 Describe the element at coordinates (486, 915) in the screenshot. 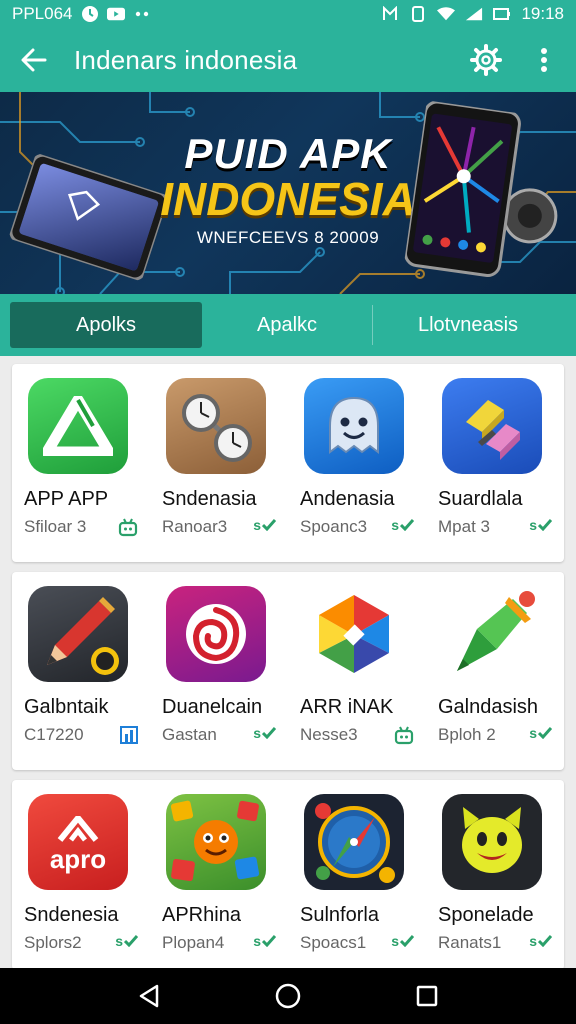

I see `app-name: Sponelade` at that location.